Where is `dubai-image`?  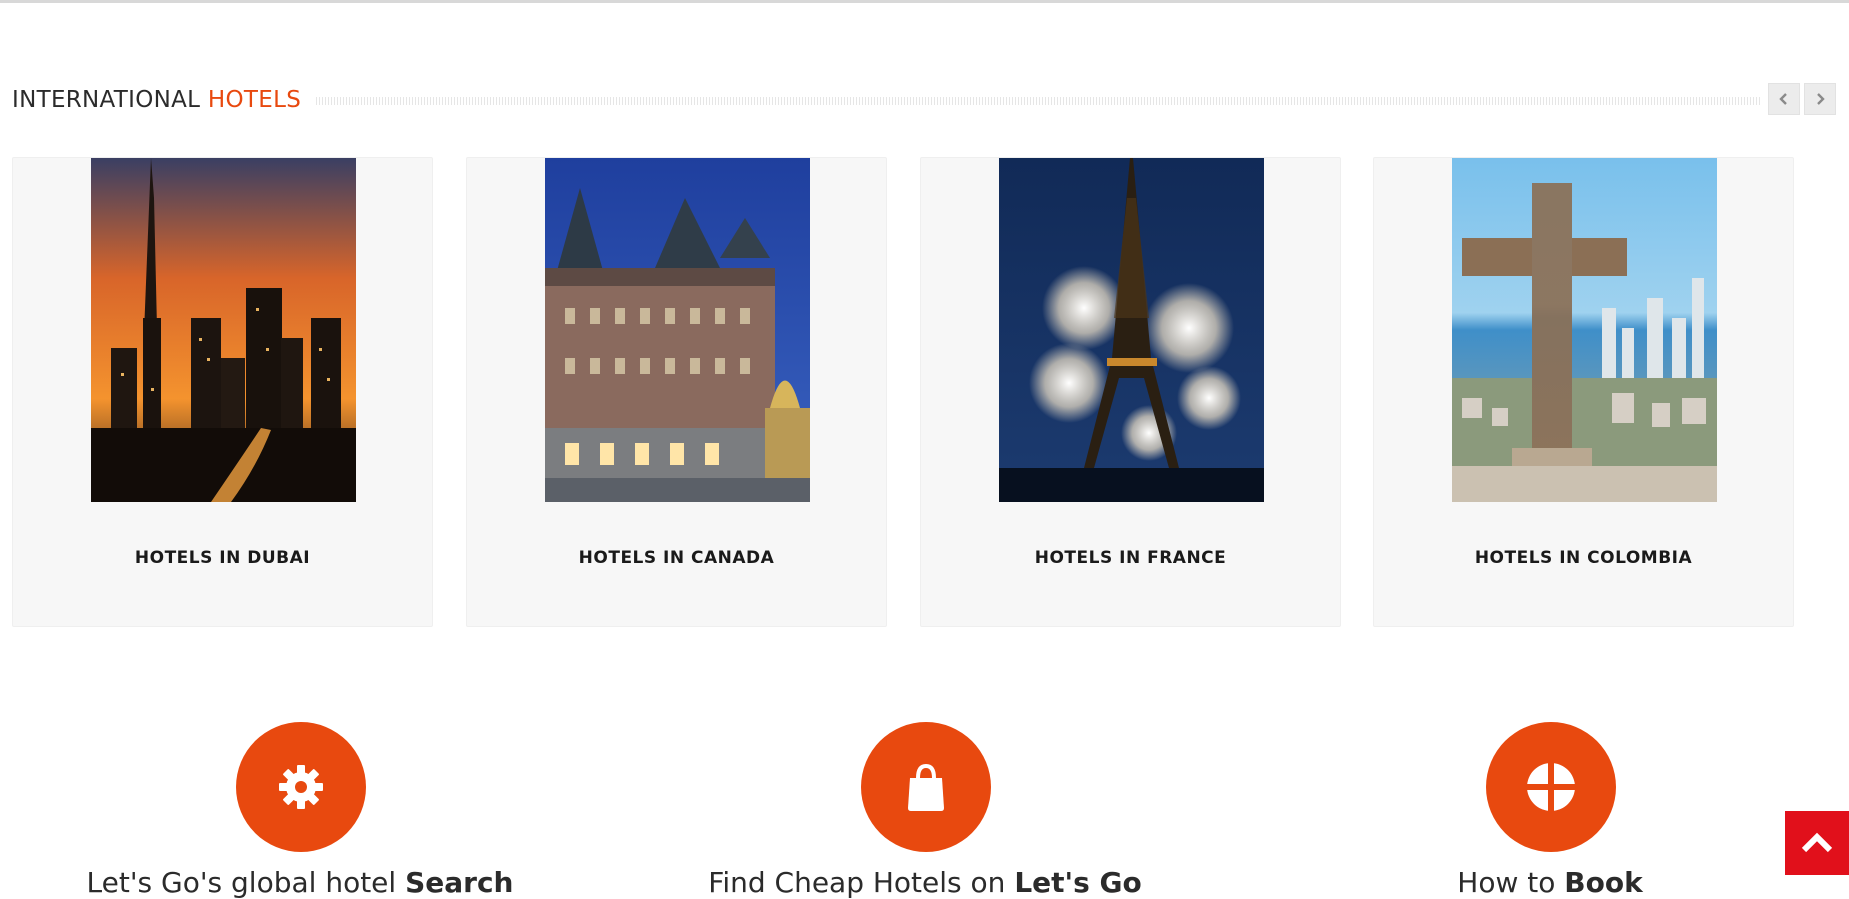 dubai-image is located at coordinates (223, 330).